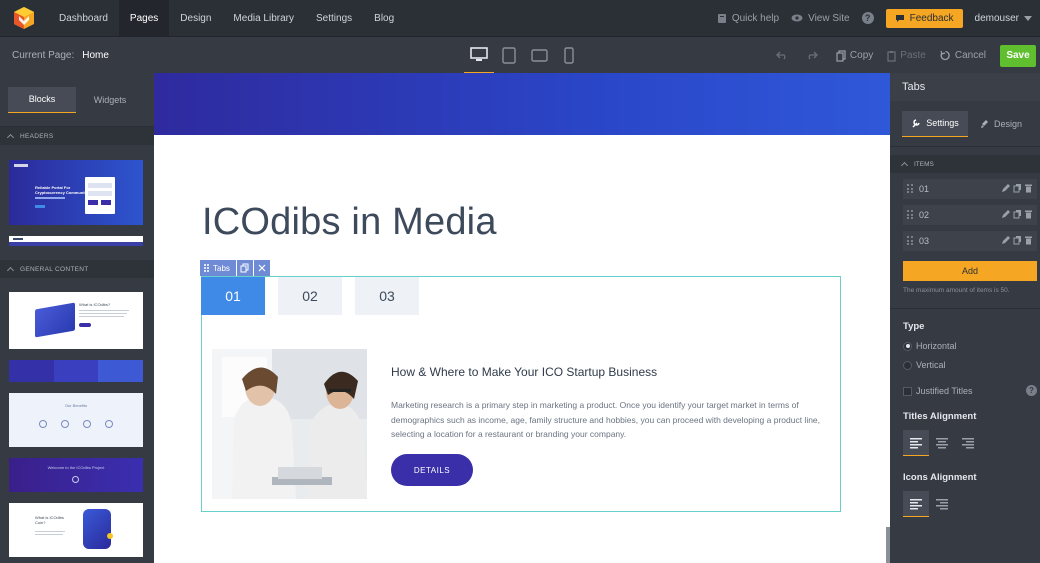  Describe the element at coordinates (263, 18) in the screenshot. I see `nav-media-library: Media Library` at that location.